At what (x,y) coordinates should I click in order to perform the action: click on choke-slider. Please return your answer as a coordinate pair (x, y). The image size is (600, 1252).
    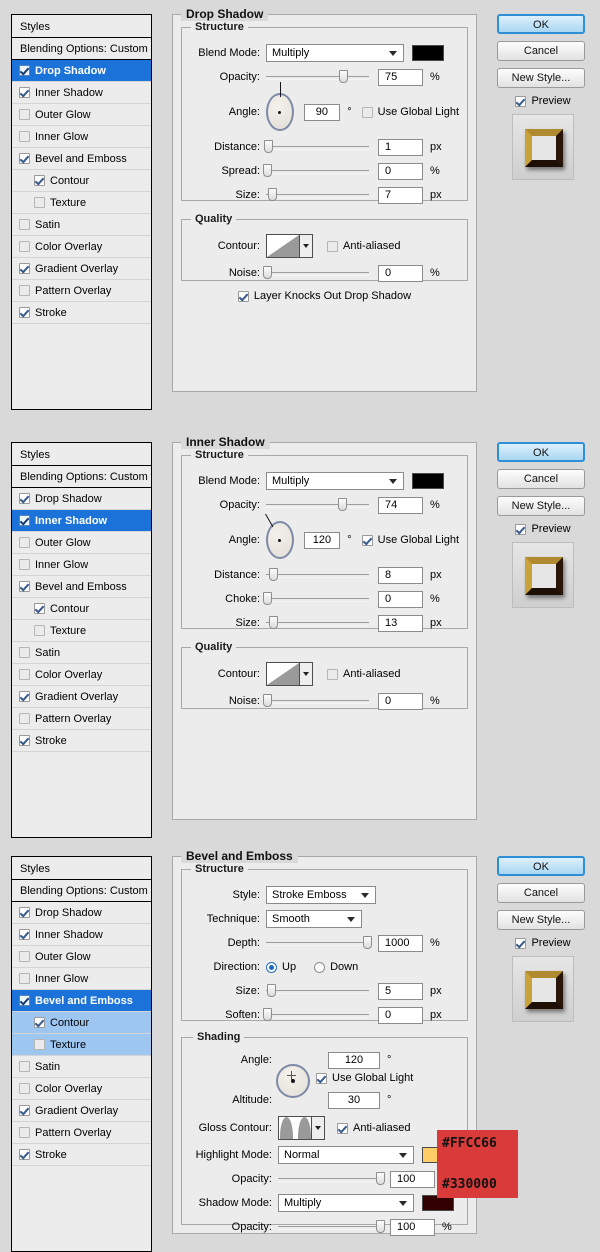
    Looking at the image, I should click on (316, 599).